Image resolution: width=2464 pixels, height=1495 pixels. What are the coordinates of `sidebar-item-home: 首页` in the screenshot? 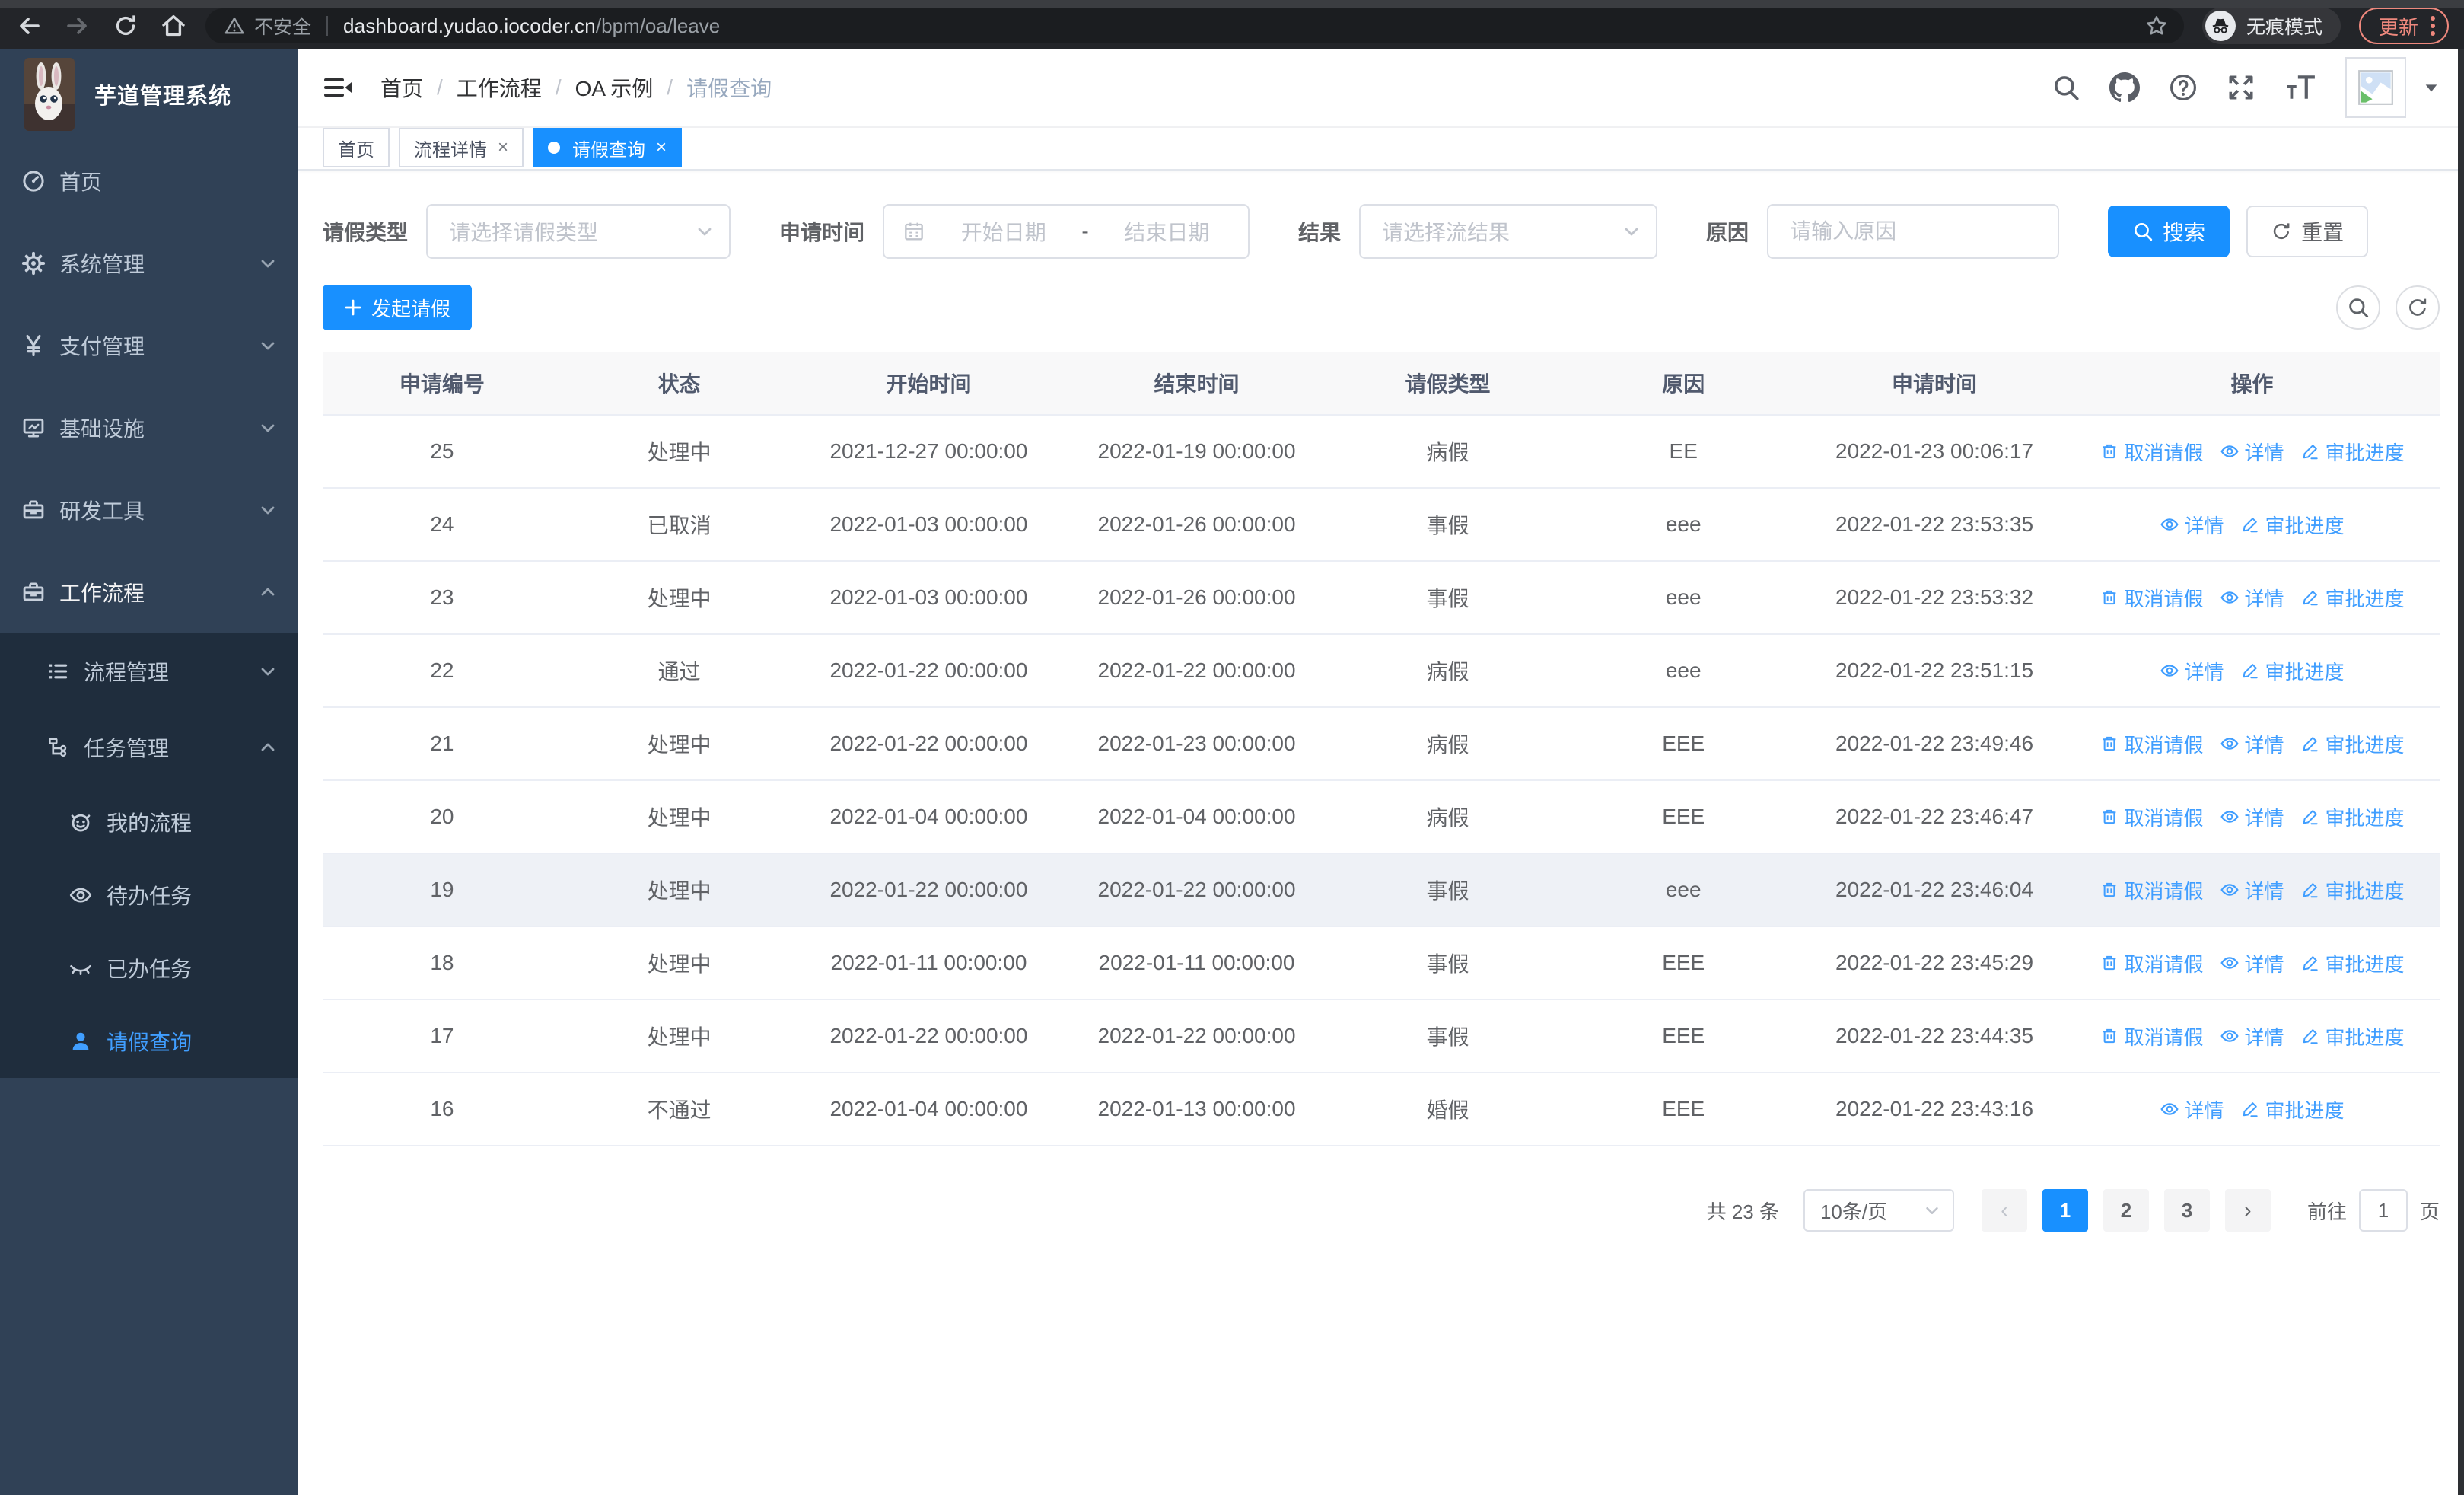 It's located at (149, 181).